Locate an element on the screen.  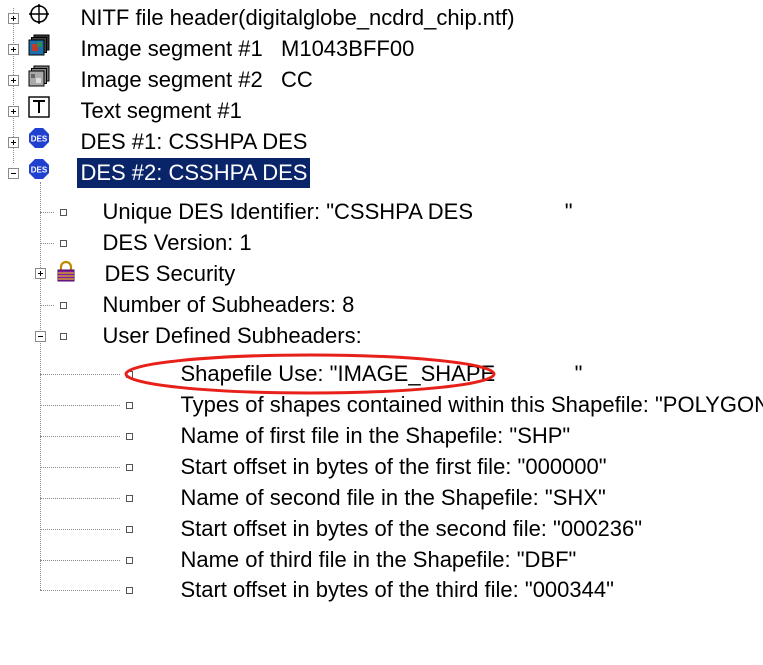
tree-item-label-selected: DES #2: CSSHPA DES is located at coordinates (194, 173).